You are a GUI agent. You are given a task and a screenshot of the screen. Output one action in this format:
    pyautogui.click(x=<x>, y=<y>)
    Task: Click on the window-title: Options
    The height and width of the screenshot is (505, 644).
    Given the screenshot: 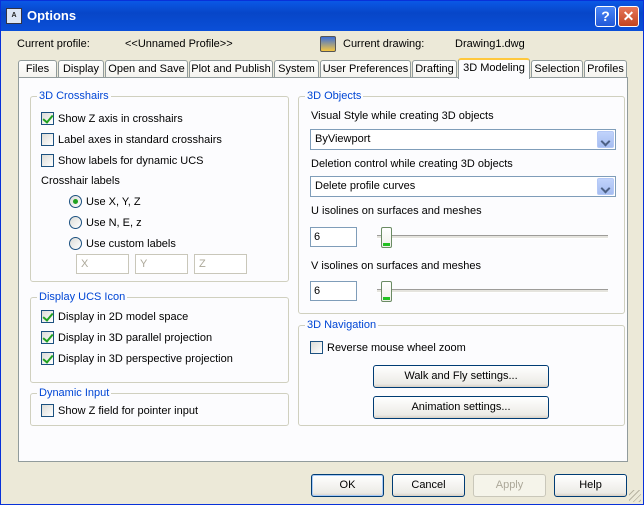 What is the action you would take?
    pyautogui.click(x=52, y=15)
    